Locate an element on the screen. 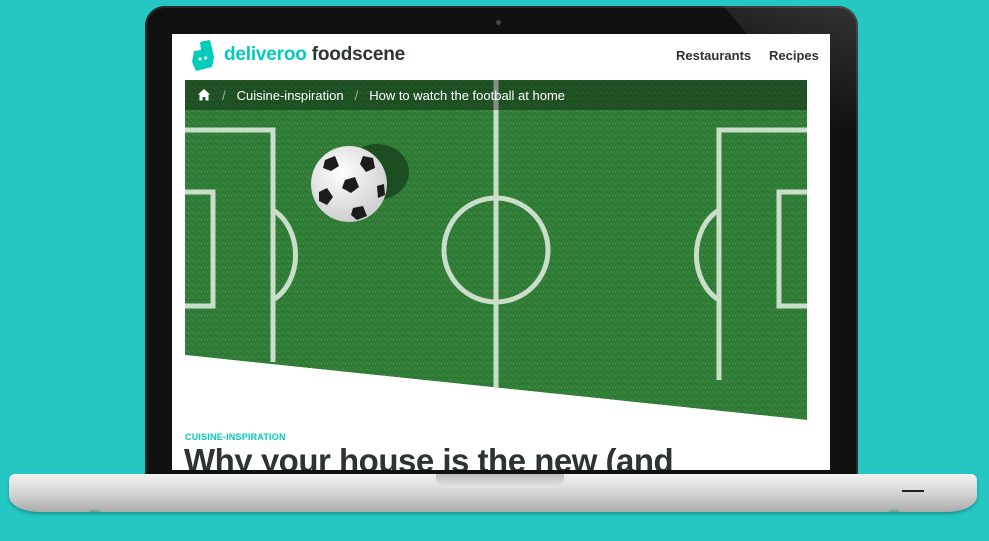 This screenshot has width=989, height=541. article-category: CUISINE-INSPIRATION is located at coordinates (235, 437).